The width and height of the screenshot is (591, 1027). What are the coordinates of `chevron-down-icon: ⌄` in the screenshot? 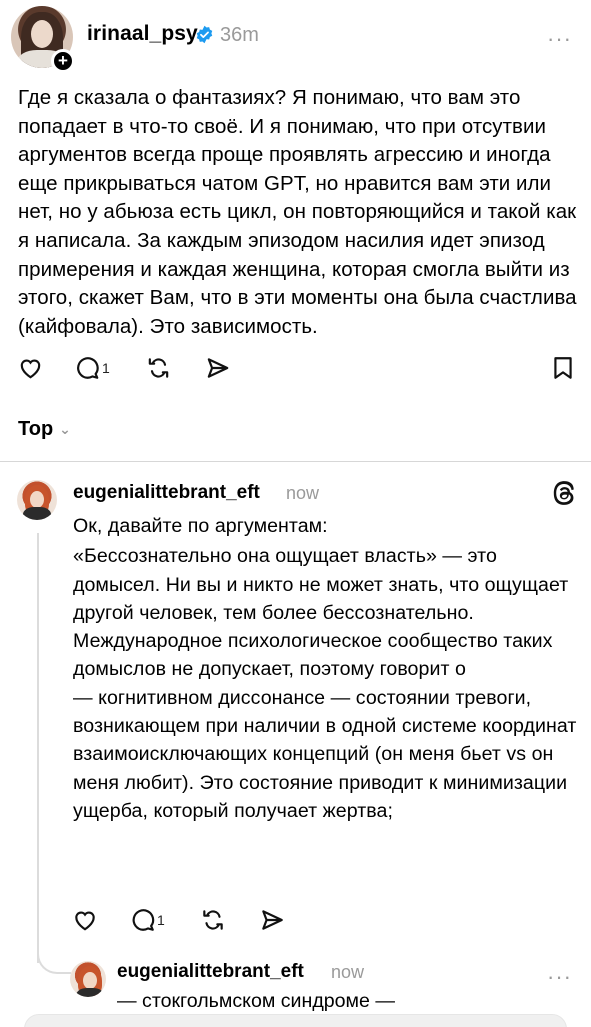 It's located at (65, 429).